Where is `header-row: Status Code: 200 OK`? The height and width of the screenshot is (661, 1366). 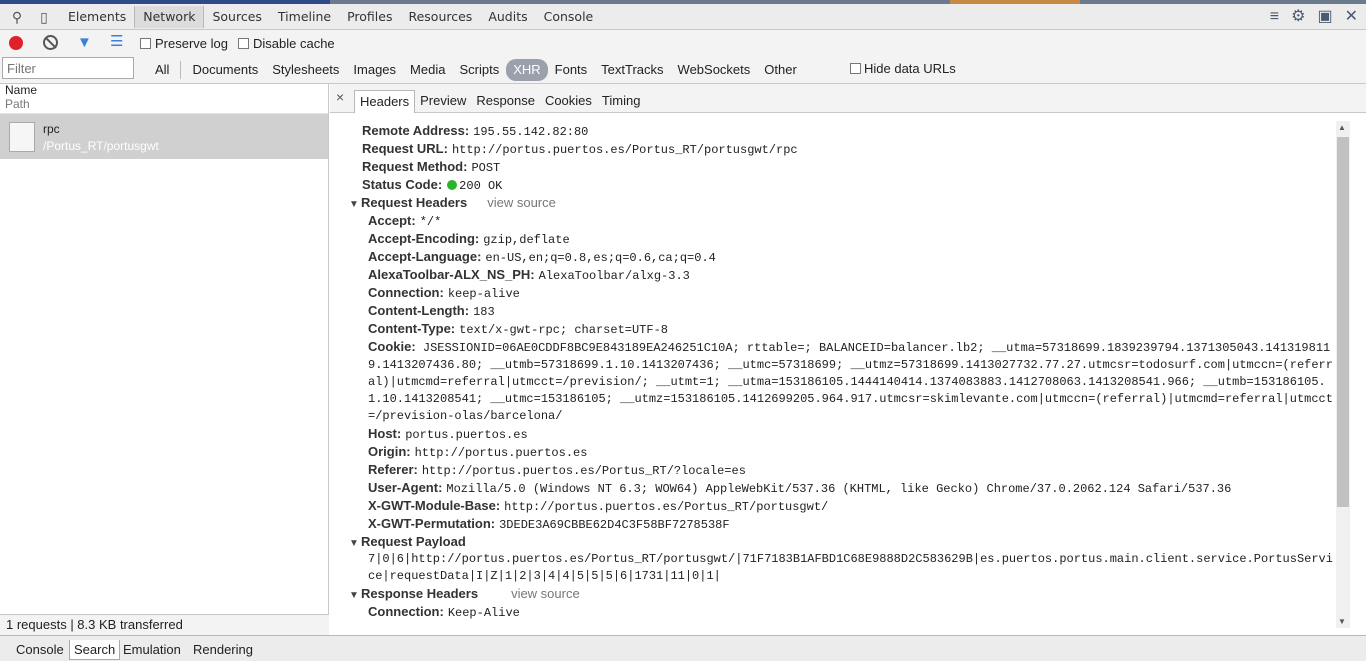
header-row: Status Code: 200 OK is located at coordinates (432, 185).